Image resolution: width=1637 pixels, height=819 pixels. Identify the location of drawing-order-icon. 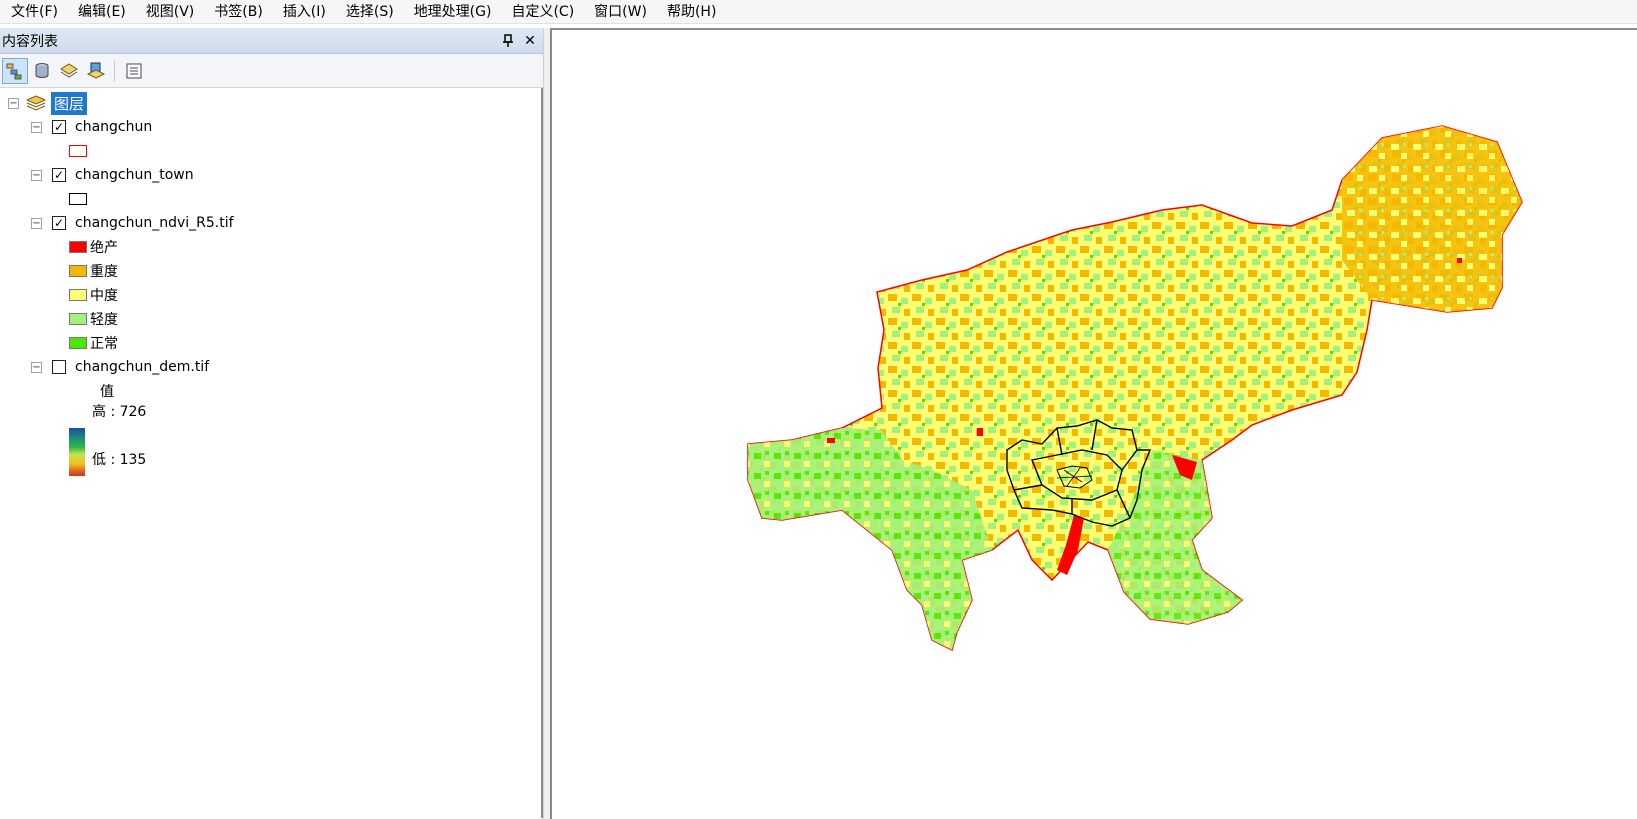
(14, 71).